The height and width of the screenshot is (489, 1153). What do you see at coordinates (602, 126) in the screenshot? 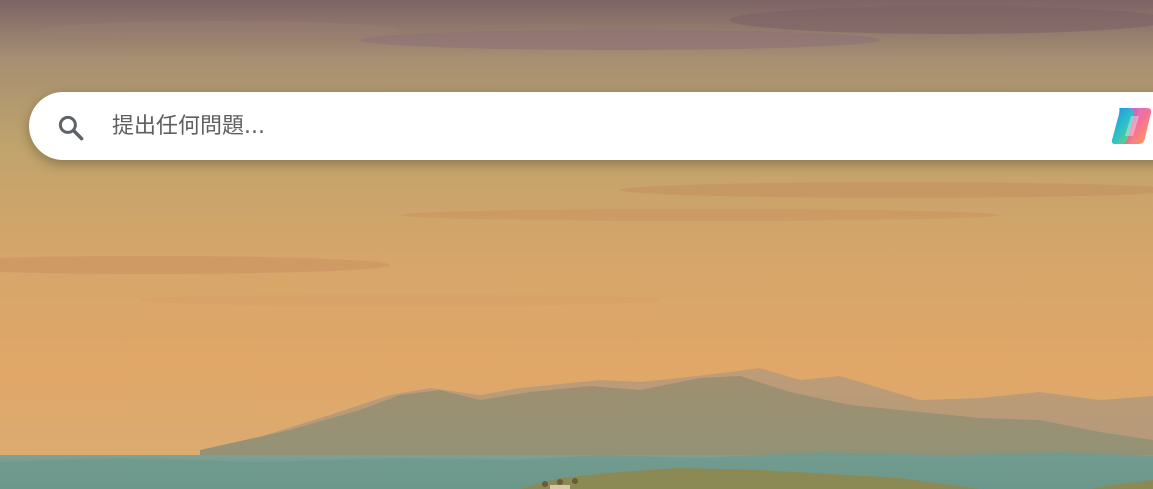
I see `search-input` at bounding box center [602, 126].